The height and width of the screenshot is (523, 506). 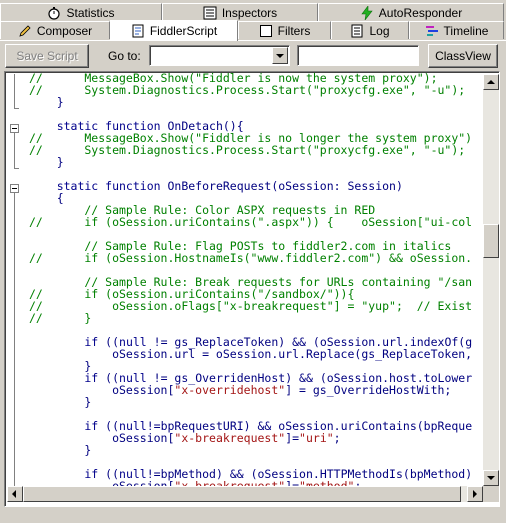 What do you see at coordinates (253, 40) in the screenshot?
I see `tab-divider` at bounding box center [253, 40].